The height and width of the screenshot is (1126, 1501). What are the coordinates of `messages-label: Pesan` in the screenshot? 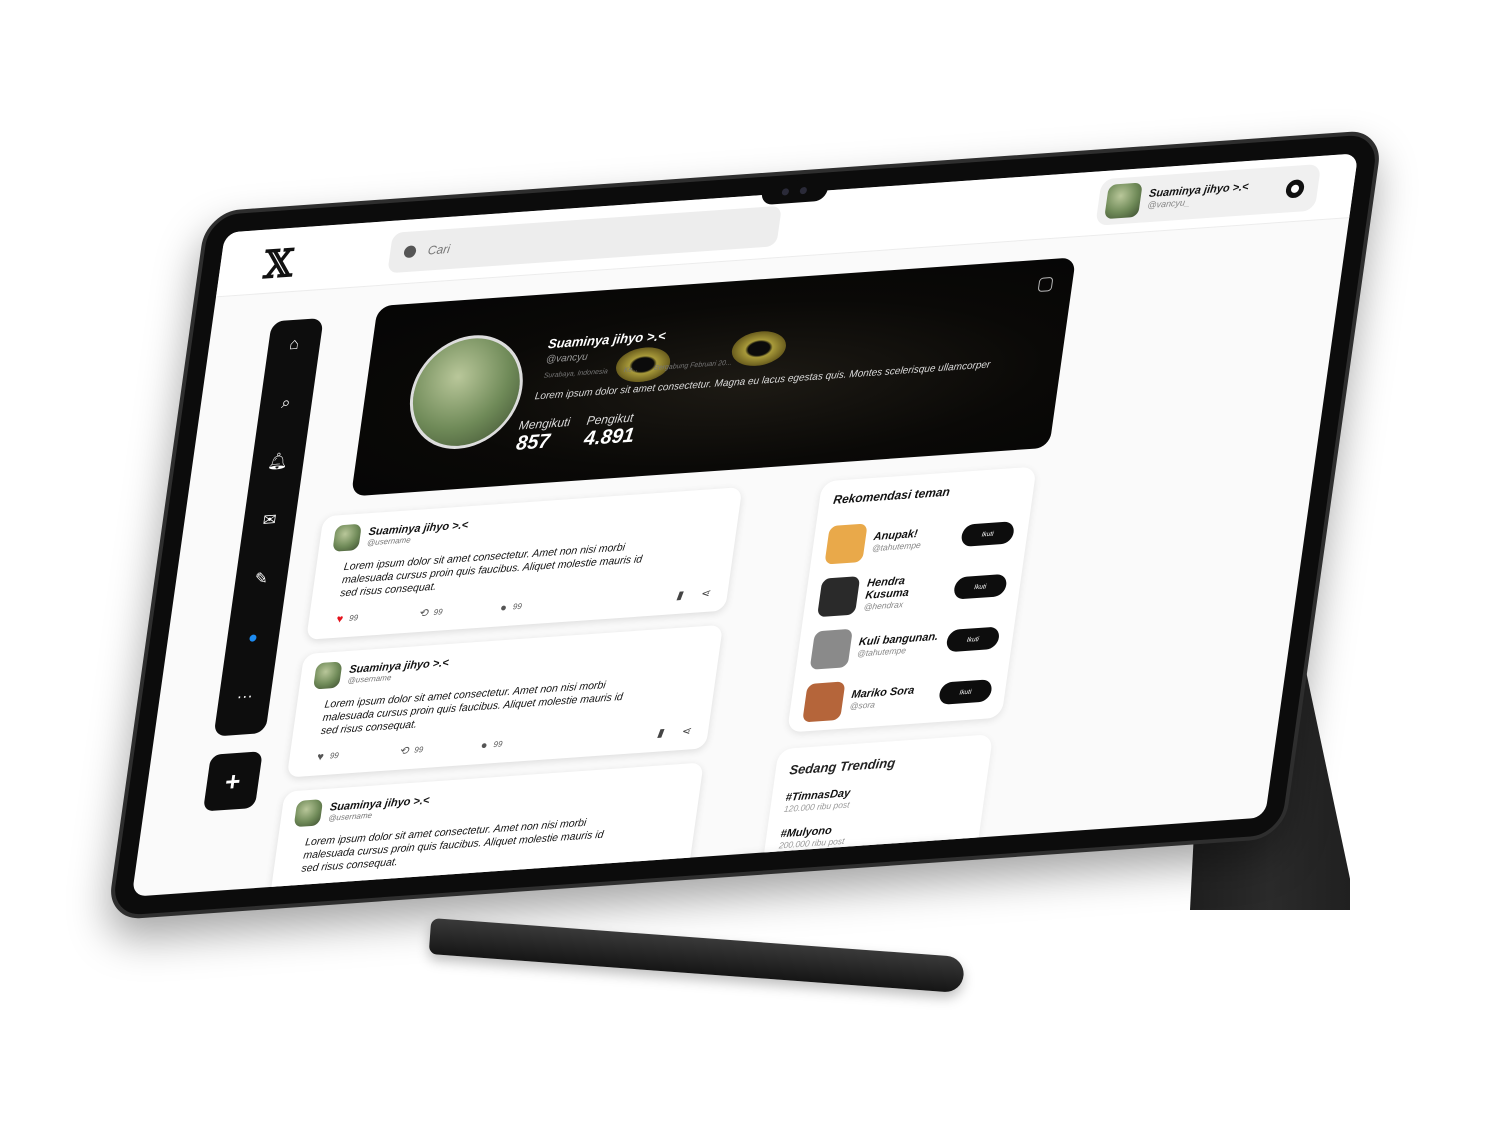 It's located at (840, 879).